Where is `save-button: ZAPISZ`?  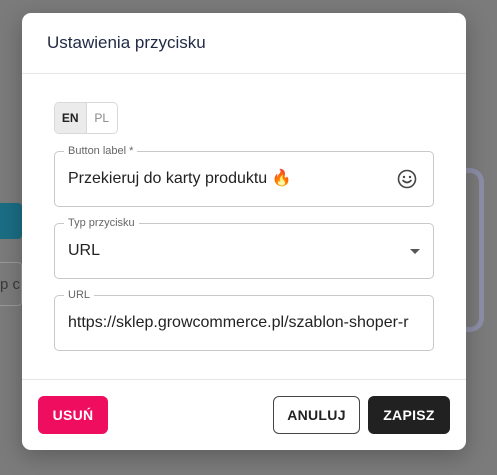
save-button: ZAPISZ is located at coordinates (409, 415).